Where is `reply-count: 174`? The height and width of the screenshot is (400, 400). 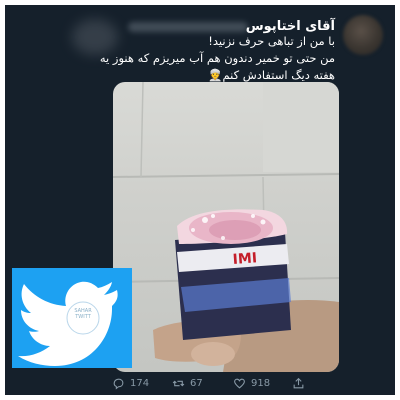 reply-count: 174 is located at coordinates (140, 383).